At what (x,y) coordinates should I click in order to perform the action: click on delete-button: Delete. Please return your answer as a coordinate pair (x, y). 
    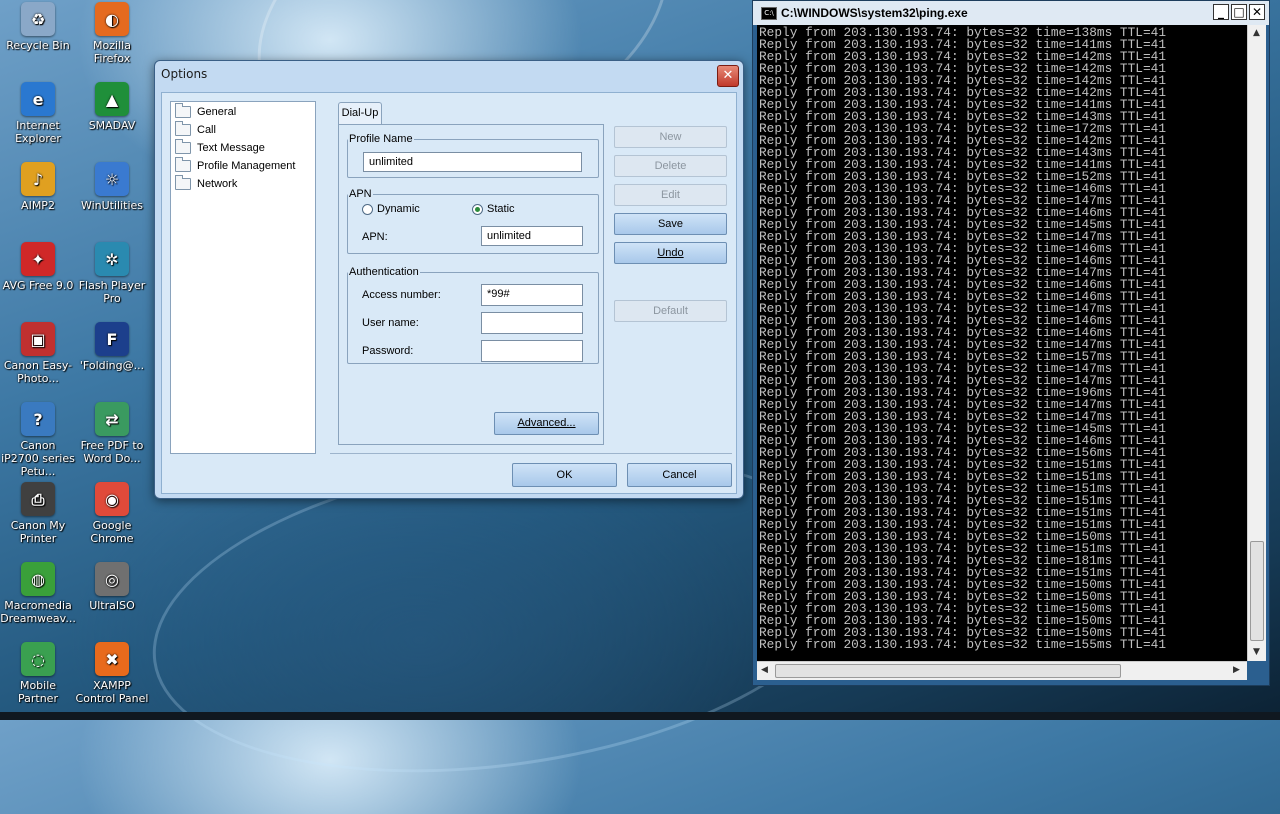
    Looking at the image, I should click on (670, 166).